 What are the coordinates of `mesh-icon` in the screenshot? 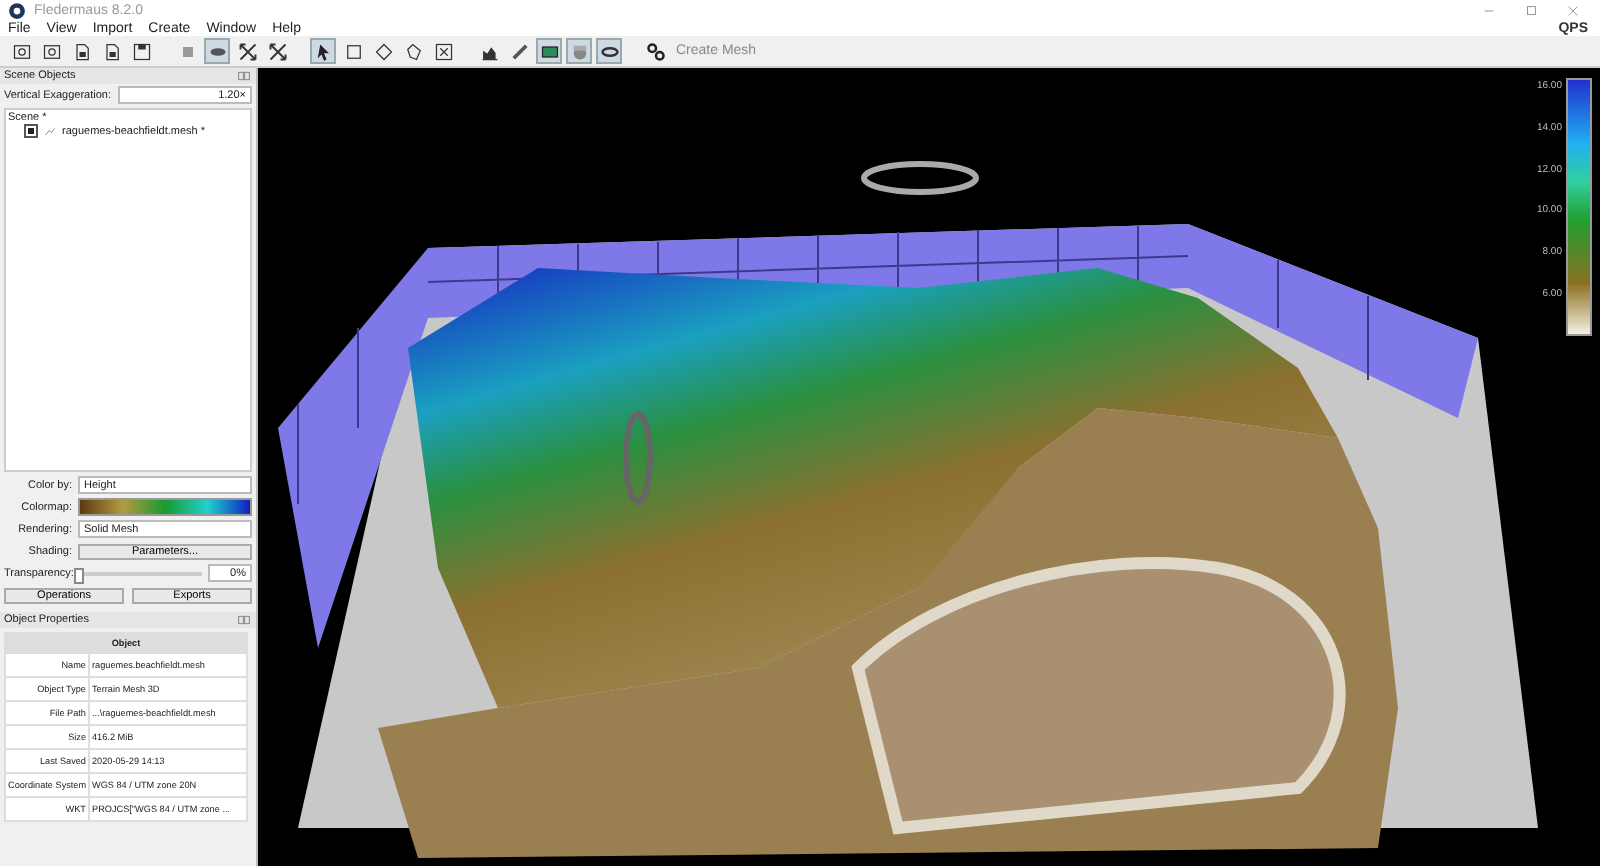 It's located at (50, 131).